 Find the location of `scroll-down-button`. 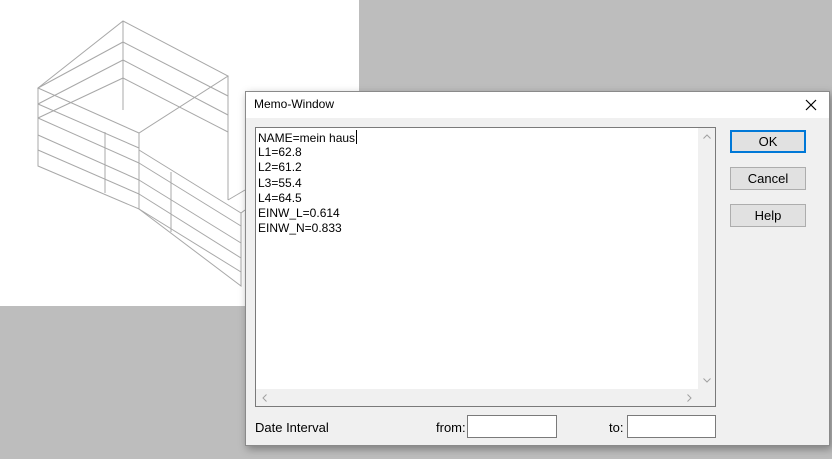

scroll-down-button is located at coordinates (706, 380).